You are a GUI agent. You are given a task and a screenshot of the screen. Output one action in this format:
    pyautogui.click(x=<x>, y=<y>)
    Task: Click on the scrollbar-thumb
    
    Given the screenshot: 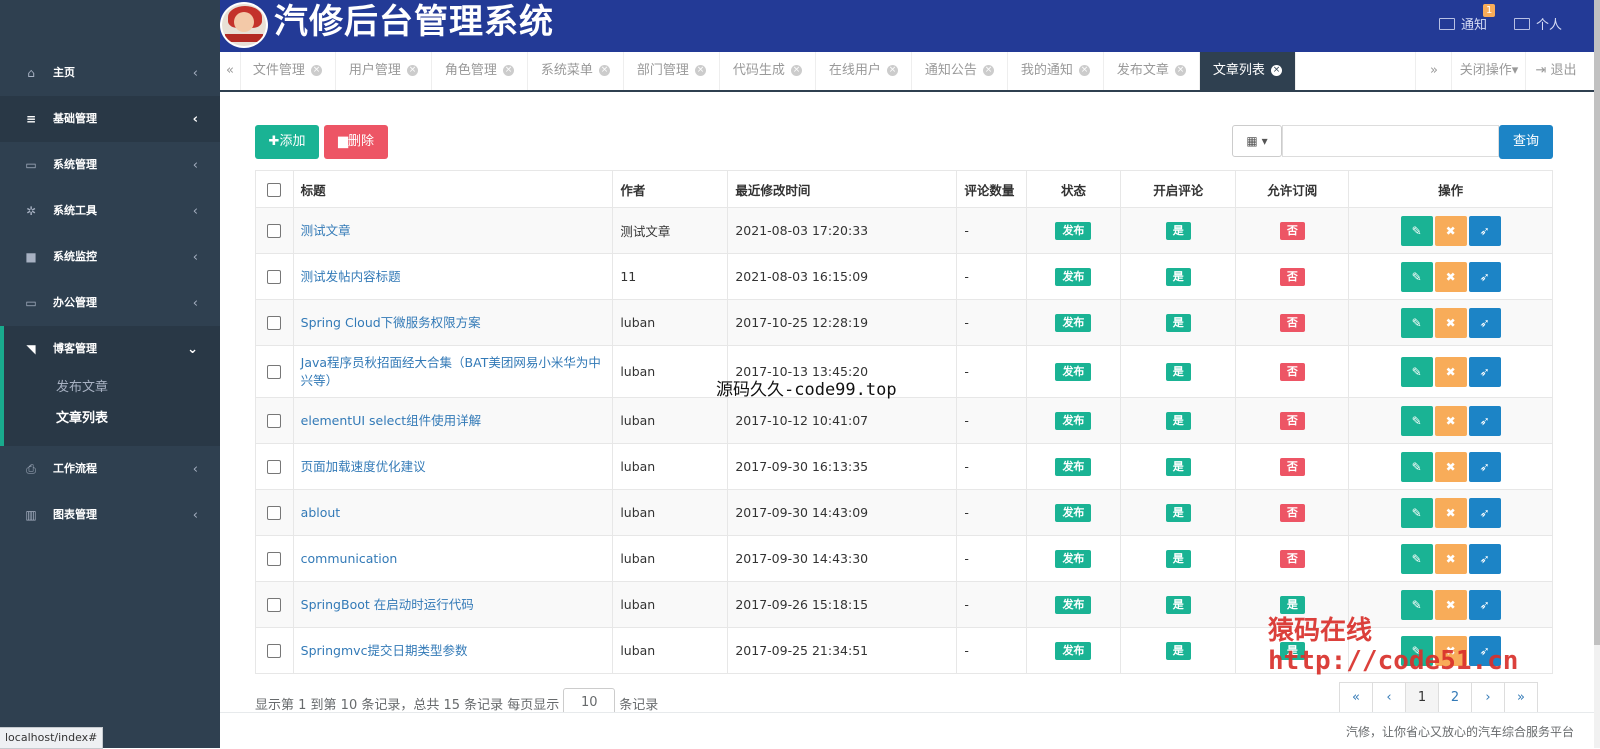 What is the action you would take?
    pyautogui.click(x=1597, y=322)
    